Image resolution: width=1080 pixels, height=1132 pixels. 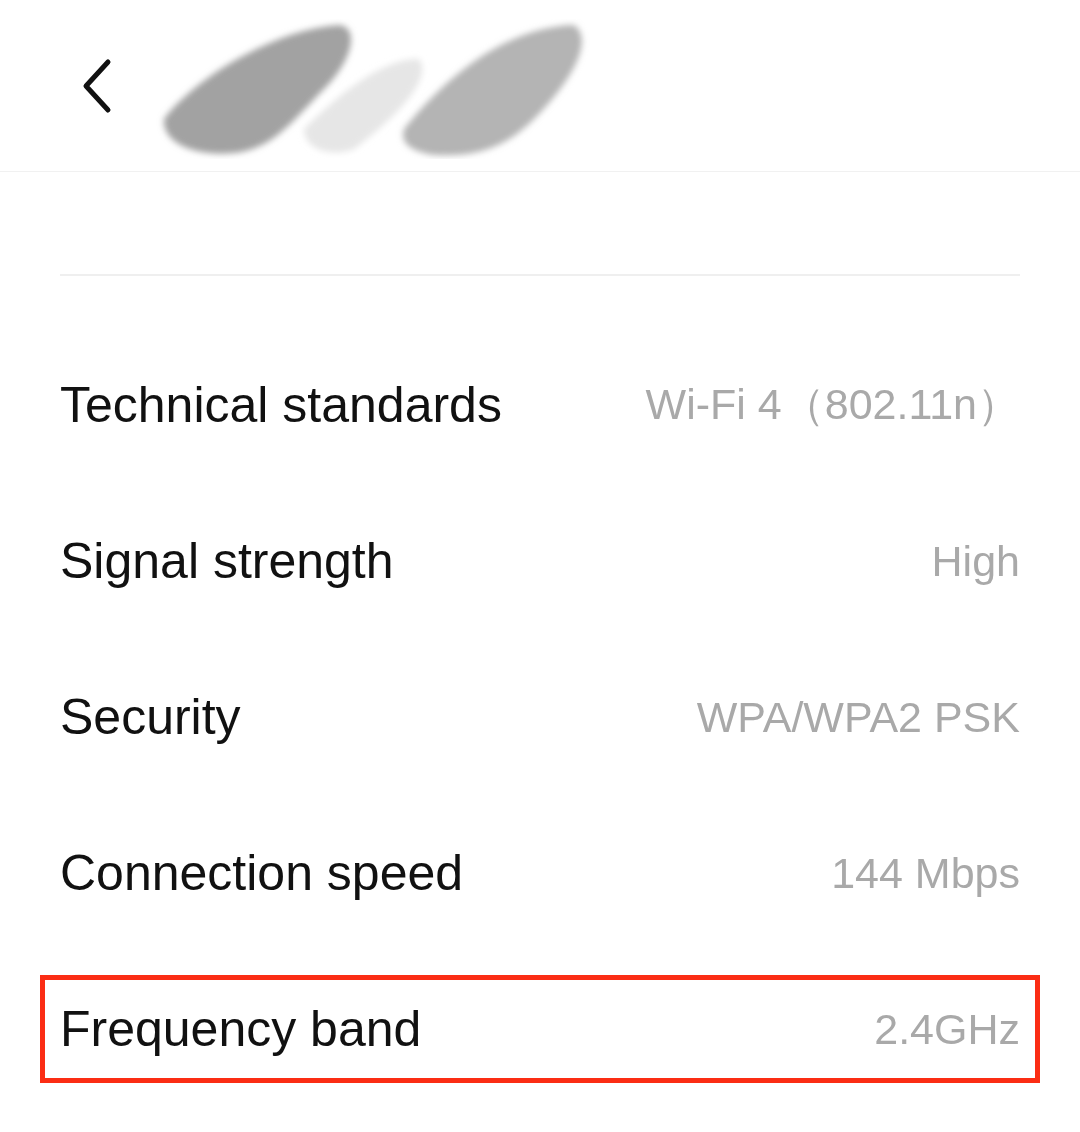 What do you see at coordinates (858, 717) in the screenshot?
I see `detail-value: WPA/WPA2 PSK` at bounding box center [858, 717].